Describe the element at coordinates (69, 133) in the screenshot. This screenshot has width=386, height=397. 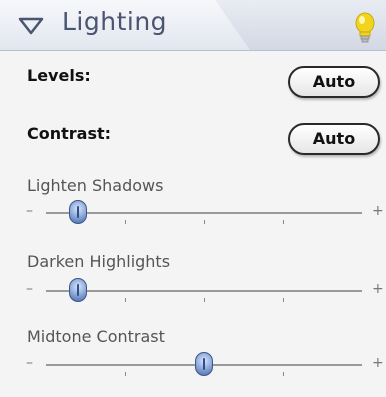
I see `contrast-label: Contrast:` at that location.